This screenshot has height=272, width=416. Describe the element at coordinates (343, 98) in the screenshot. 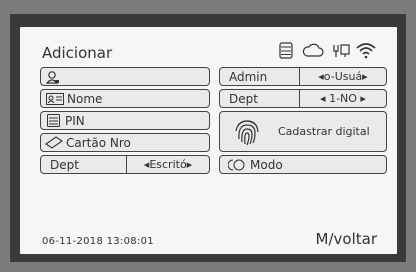

I see `dept-value-right: ◂ 1-NO ▸` at that location.